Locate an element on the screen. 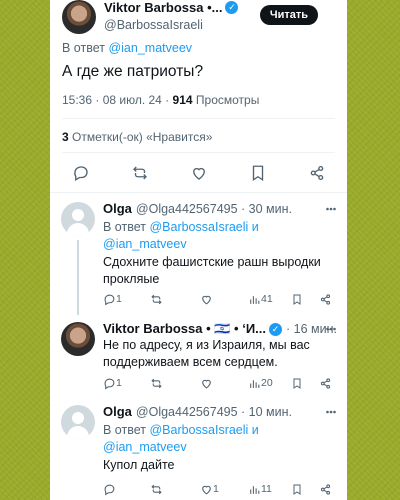 This screenshot has width=400, height=500. tweet-text: А где же патриоты? is located at coordinates (133, 71).